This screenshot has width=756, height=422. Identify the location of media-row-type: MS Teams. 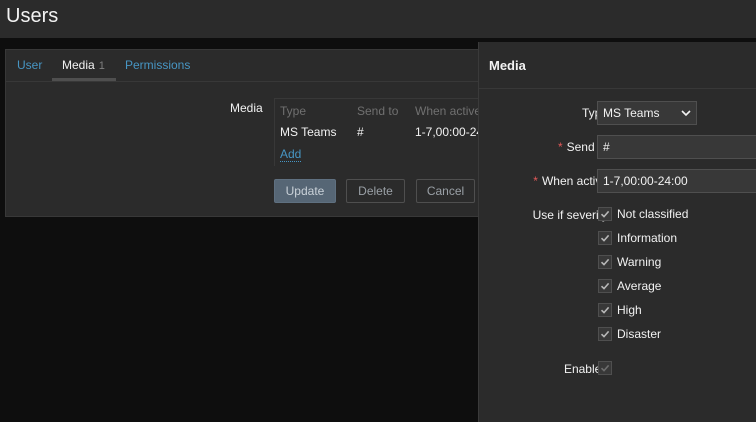
(308, 132).